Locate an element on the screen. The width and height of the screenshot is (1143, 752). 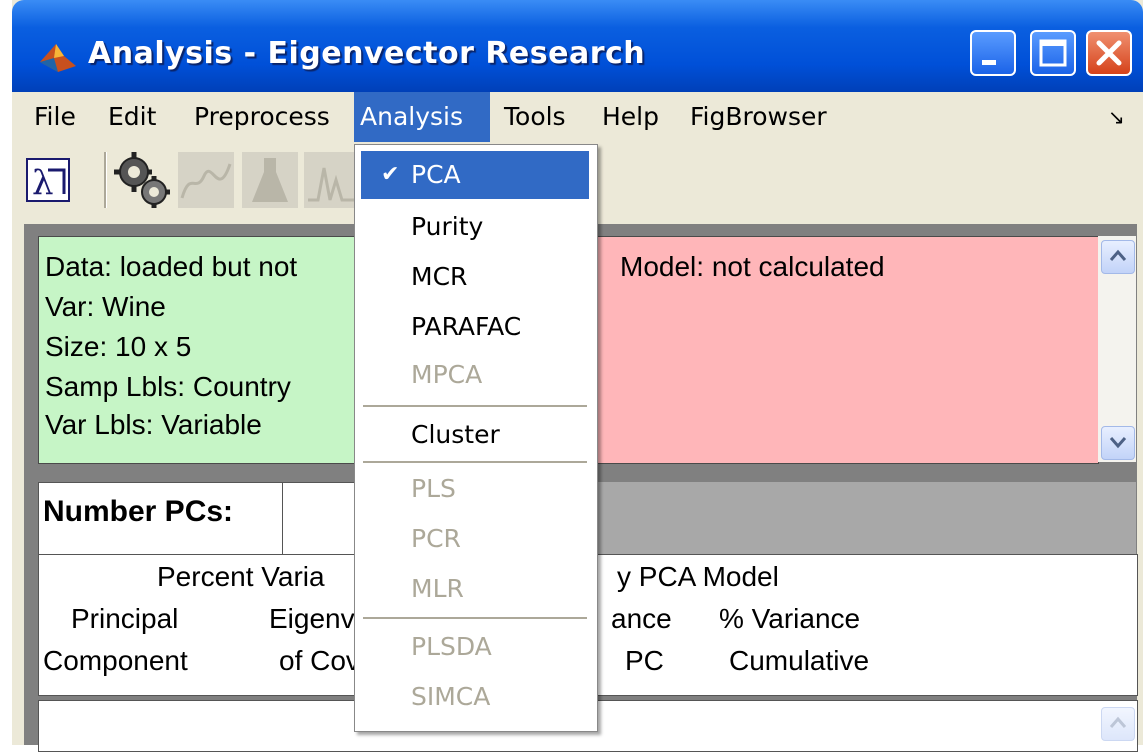
maximize-button is located at coordinates (1053, 53).